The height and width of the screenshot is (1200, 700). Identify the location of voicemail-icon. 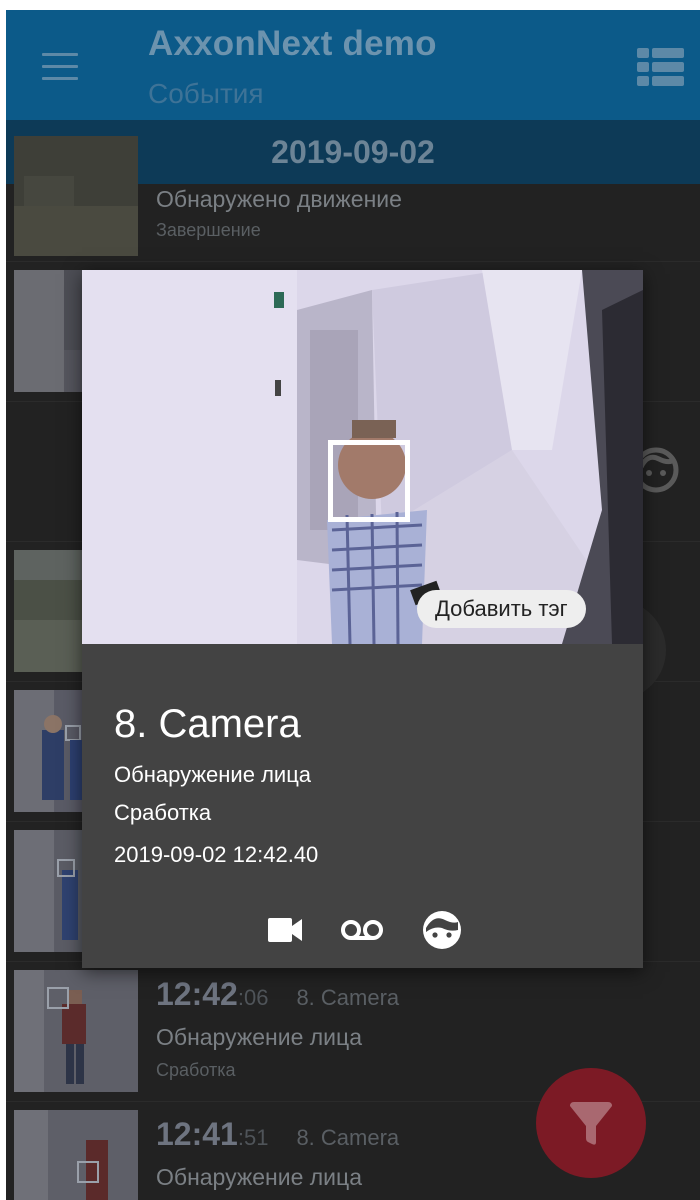
(362, 930).